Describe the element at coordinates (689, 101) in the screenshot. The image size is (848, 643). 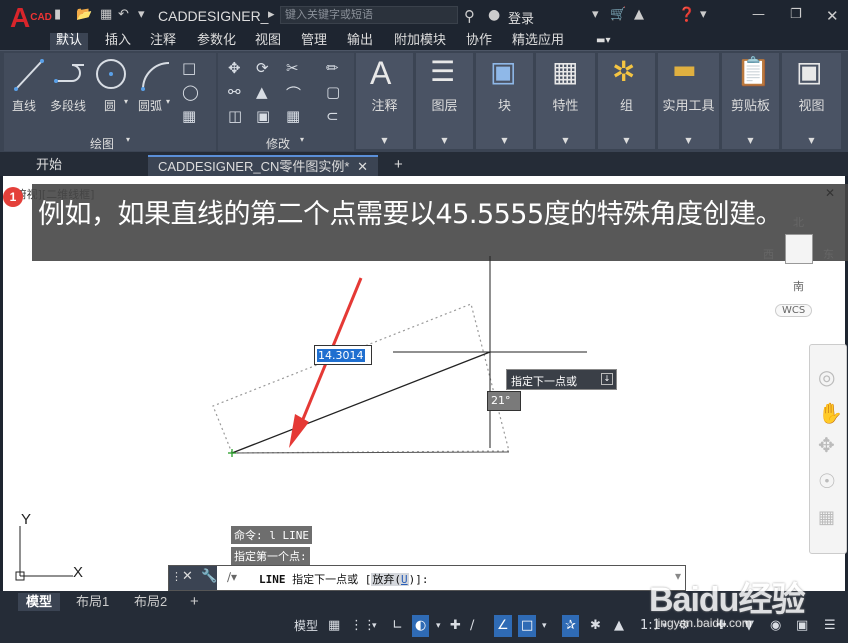
I see `utilities-button: ▬ 实用工具 ▼` at that location.